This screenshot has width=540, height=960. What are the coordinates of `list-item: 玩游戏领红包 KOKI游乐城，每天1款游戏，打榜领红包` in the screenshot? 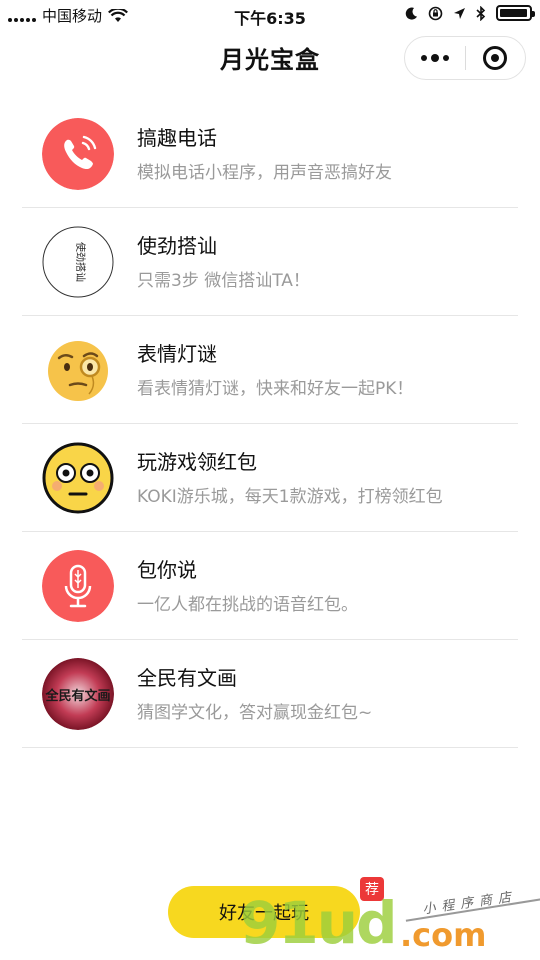 It's located at (270, 478).